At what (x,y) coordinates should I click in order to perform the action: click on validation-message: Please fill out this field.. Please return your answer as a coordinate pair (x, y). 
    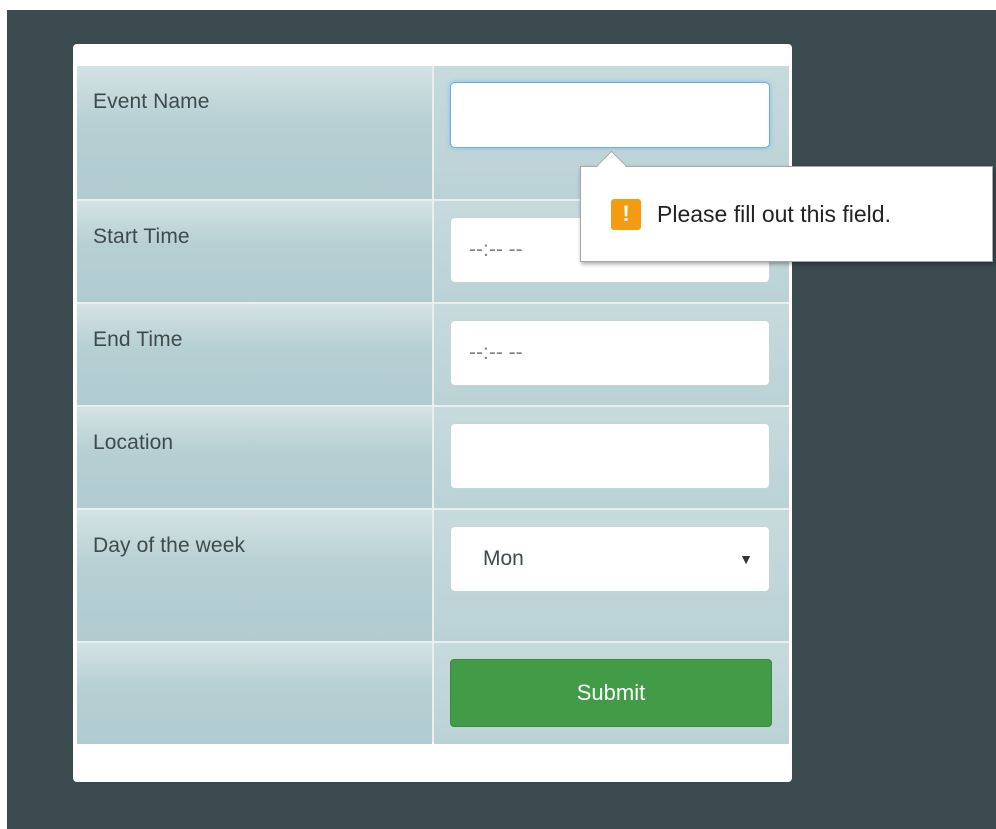
    Looking at the image, I should click on (774, 213).